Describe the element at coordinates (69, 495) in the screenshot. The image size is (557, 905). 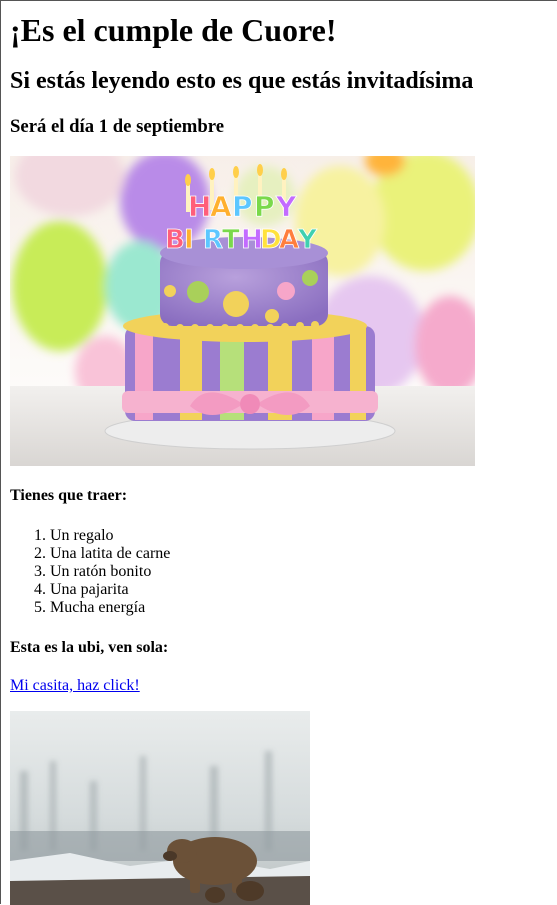
I see `bring-list-title: Tienes que traer:` at that location.